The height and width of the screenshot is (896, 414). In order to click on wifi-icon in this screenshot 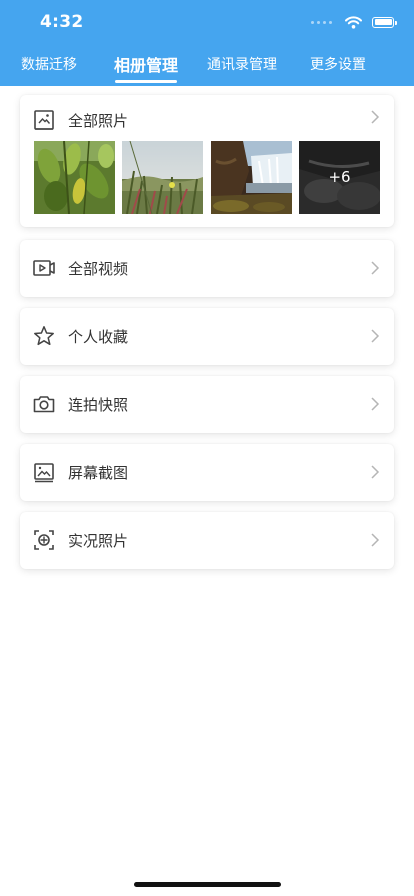, I will do `click(353, 22)`.